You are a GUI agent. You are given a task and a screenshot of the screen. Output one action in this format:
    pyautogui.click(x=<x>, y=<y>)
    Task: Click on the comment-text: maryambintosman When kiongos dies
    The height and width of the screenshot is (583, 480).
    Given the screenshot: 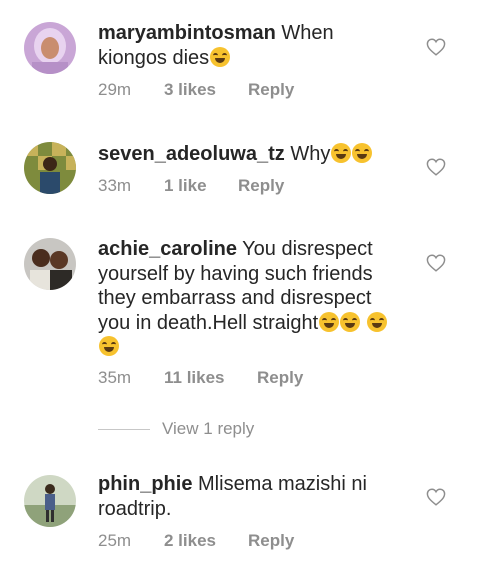 What is the action you would take?
    pyautogui.click(x=248, y=45)
    